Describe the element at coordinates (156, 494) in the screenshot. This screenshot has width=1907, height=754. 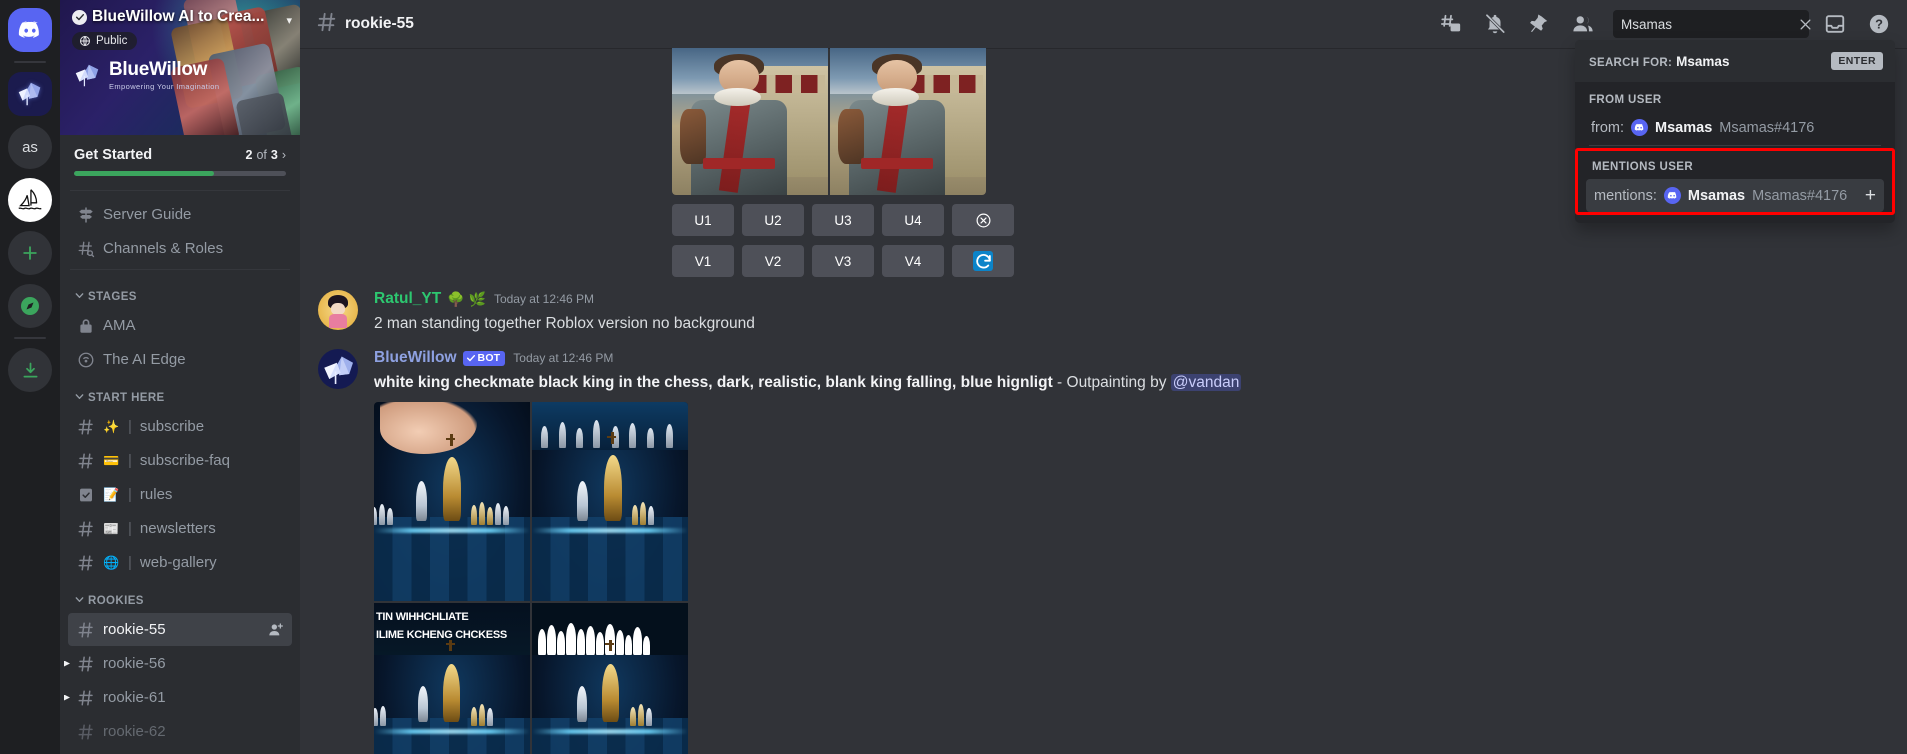
I see `channel-label: rules` at that location.